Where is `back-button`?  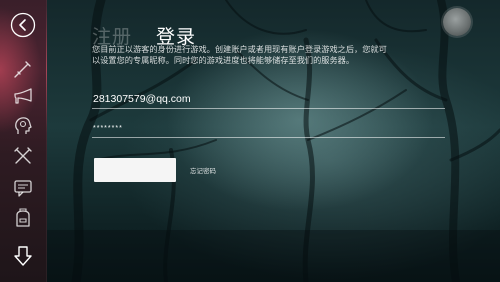
back-button is located at coordinates (23, 25).